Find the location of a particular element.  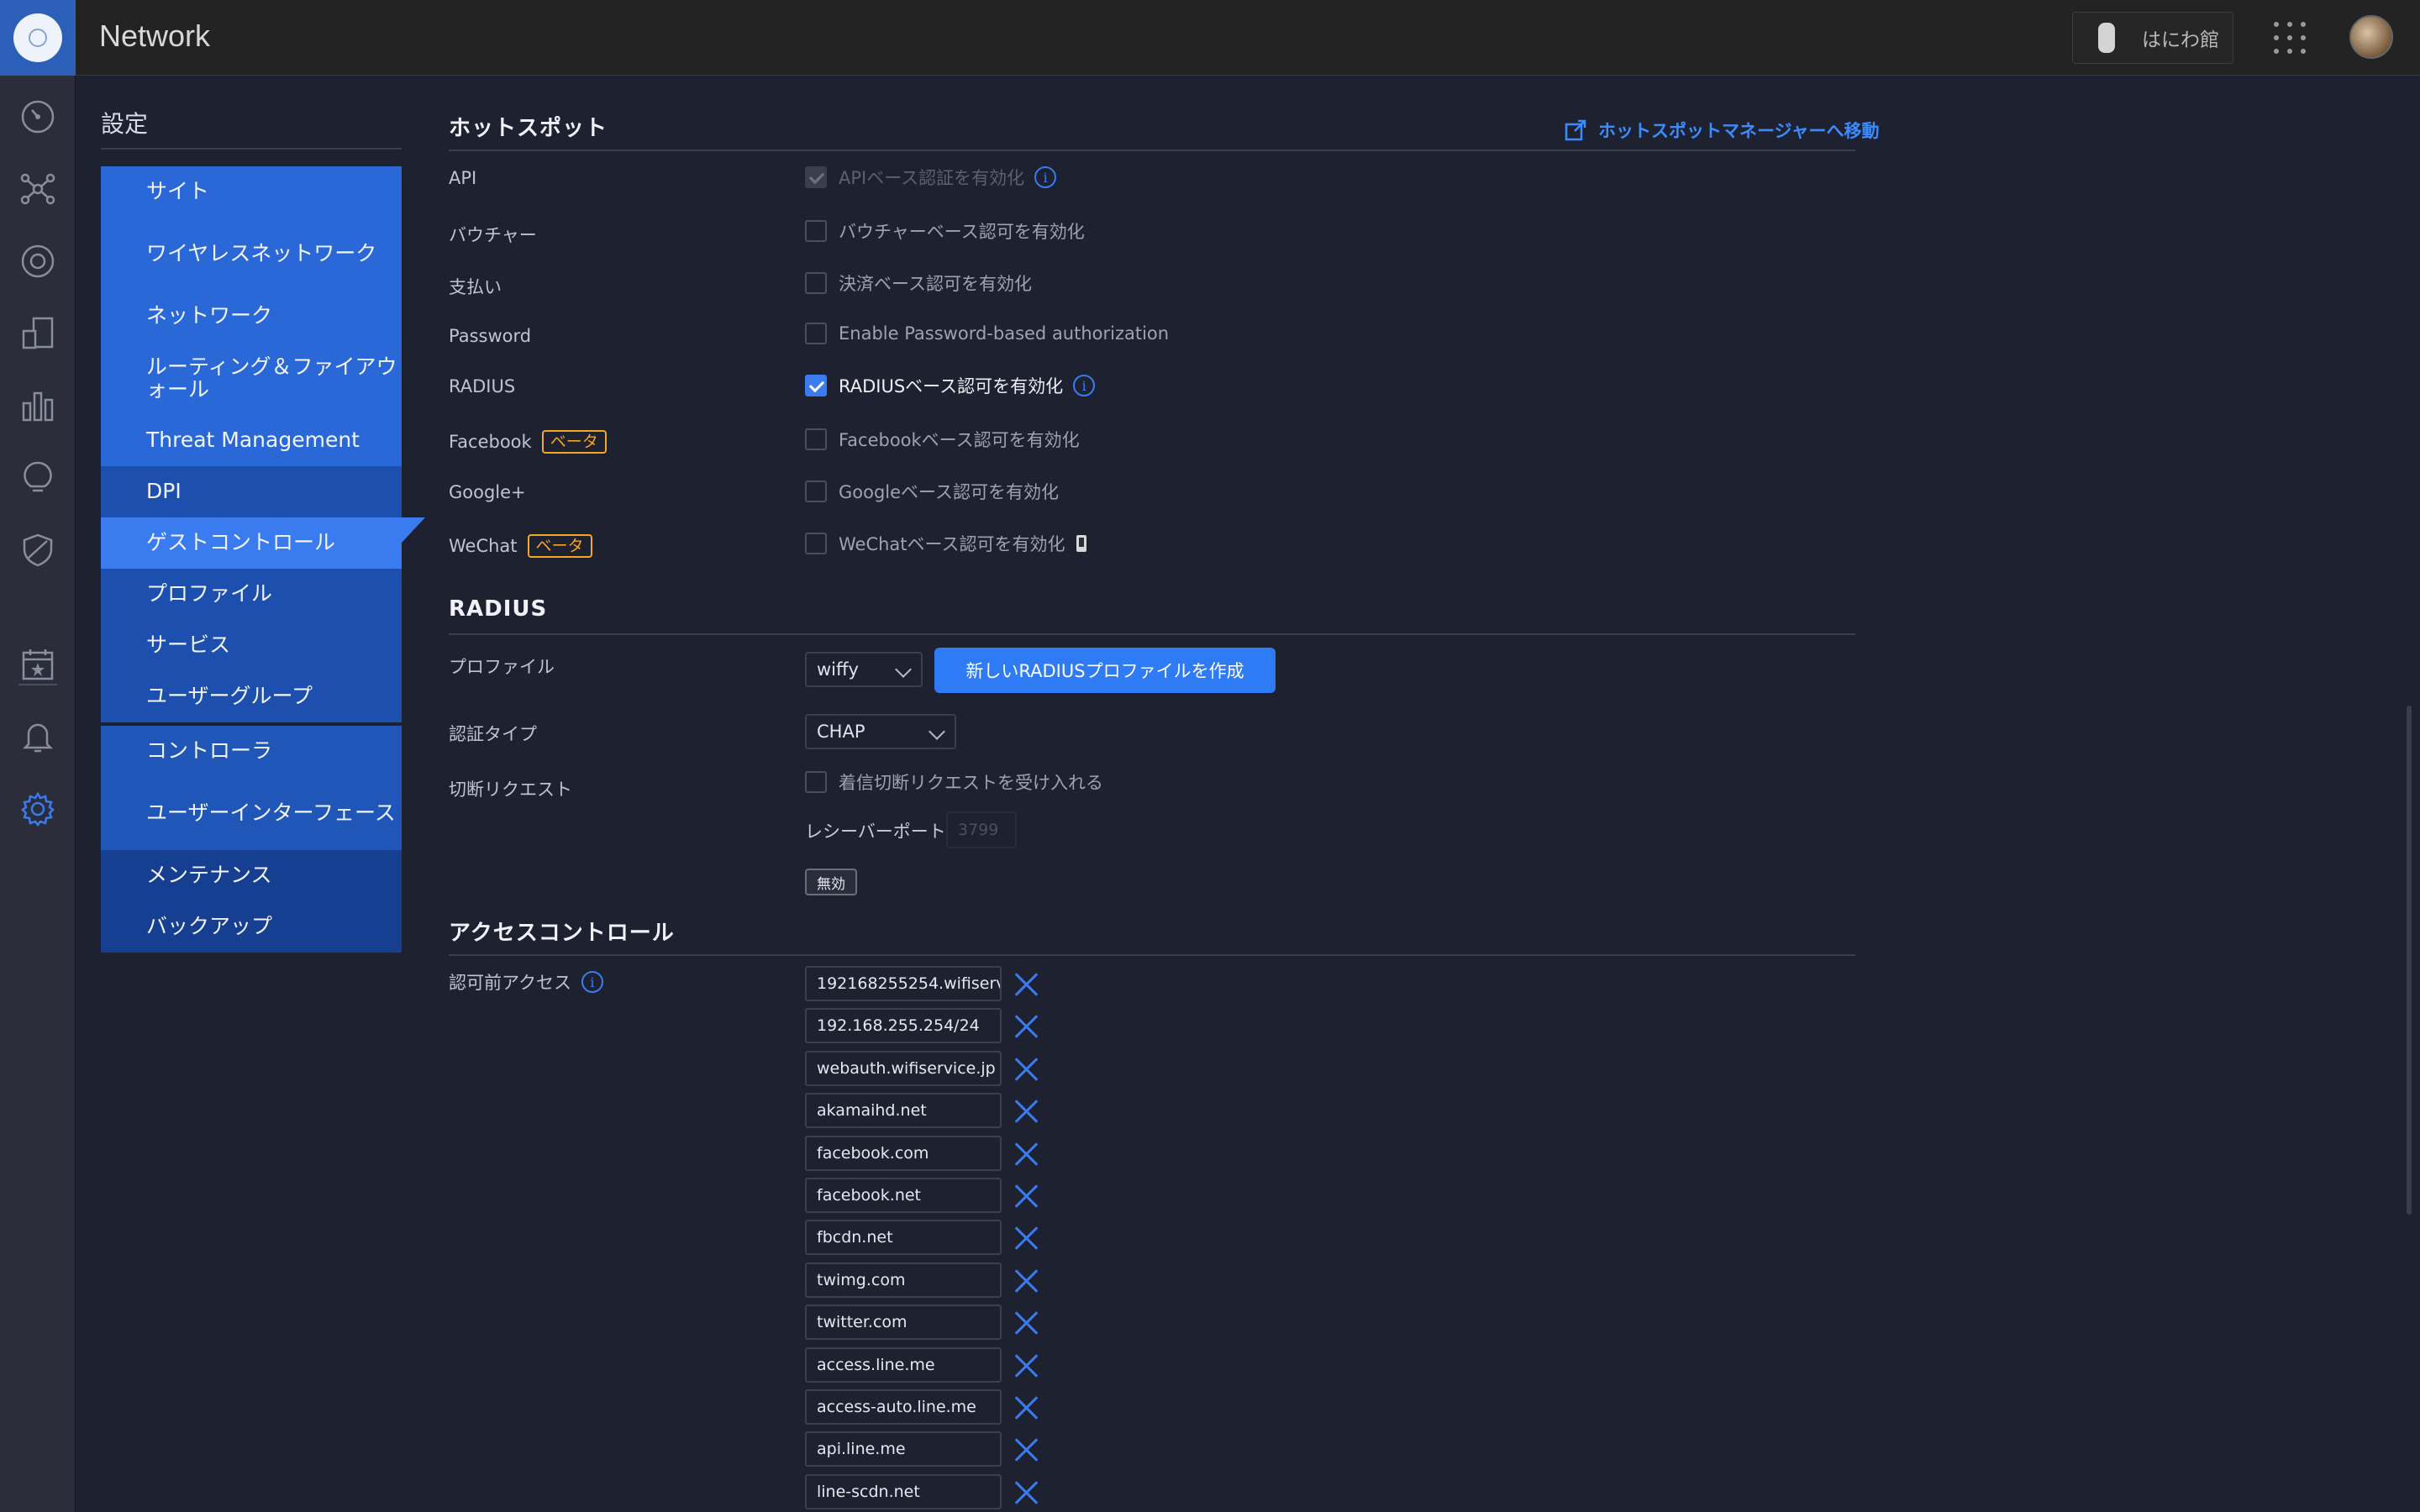

hotspot-auth-row: 決済ベース認可を有効化 is located at coordinates (918, 283).